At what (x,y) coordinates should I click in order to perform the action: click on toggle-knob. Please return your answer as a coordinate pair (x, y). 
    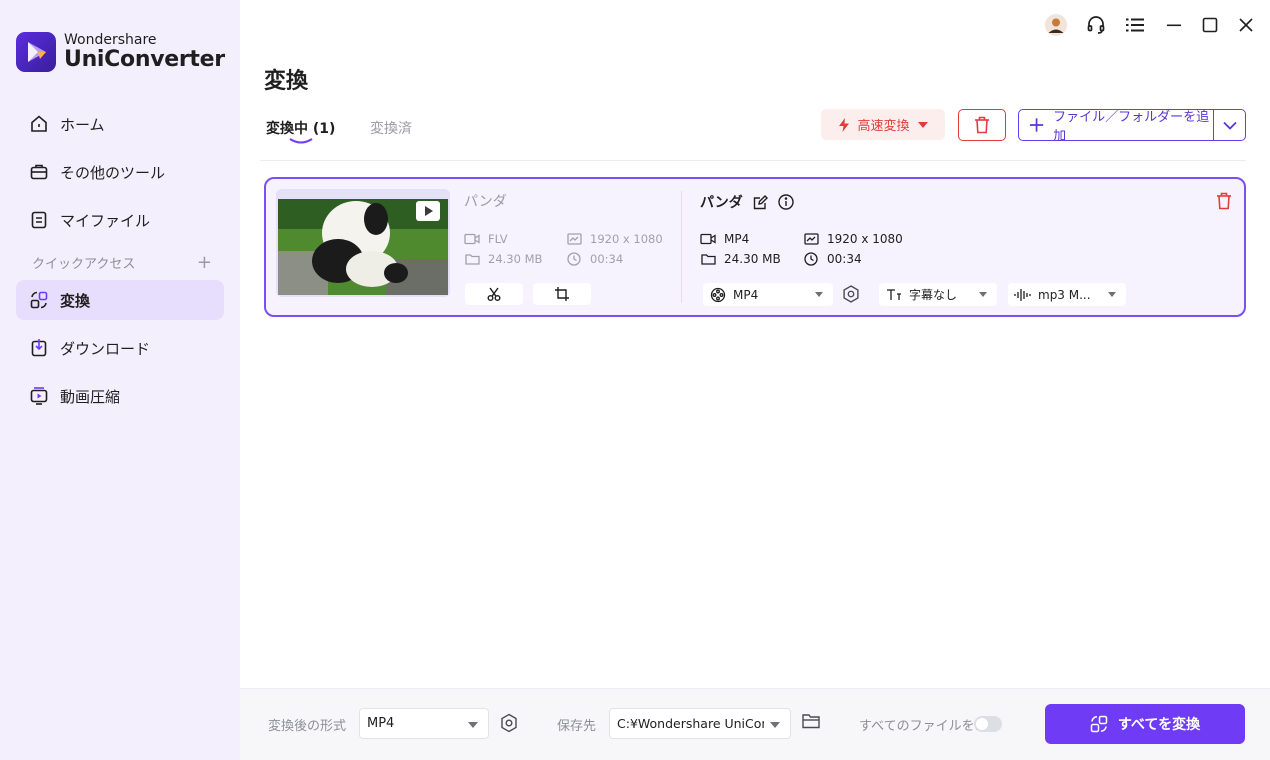
    Looking at the image, I should click on (982, 724).